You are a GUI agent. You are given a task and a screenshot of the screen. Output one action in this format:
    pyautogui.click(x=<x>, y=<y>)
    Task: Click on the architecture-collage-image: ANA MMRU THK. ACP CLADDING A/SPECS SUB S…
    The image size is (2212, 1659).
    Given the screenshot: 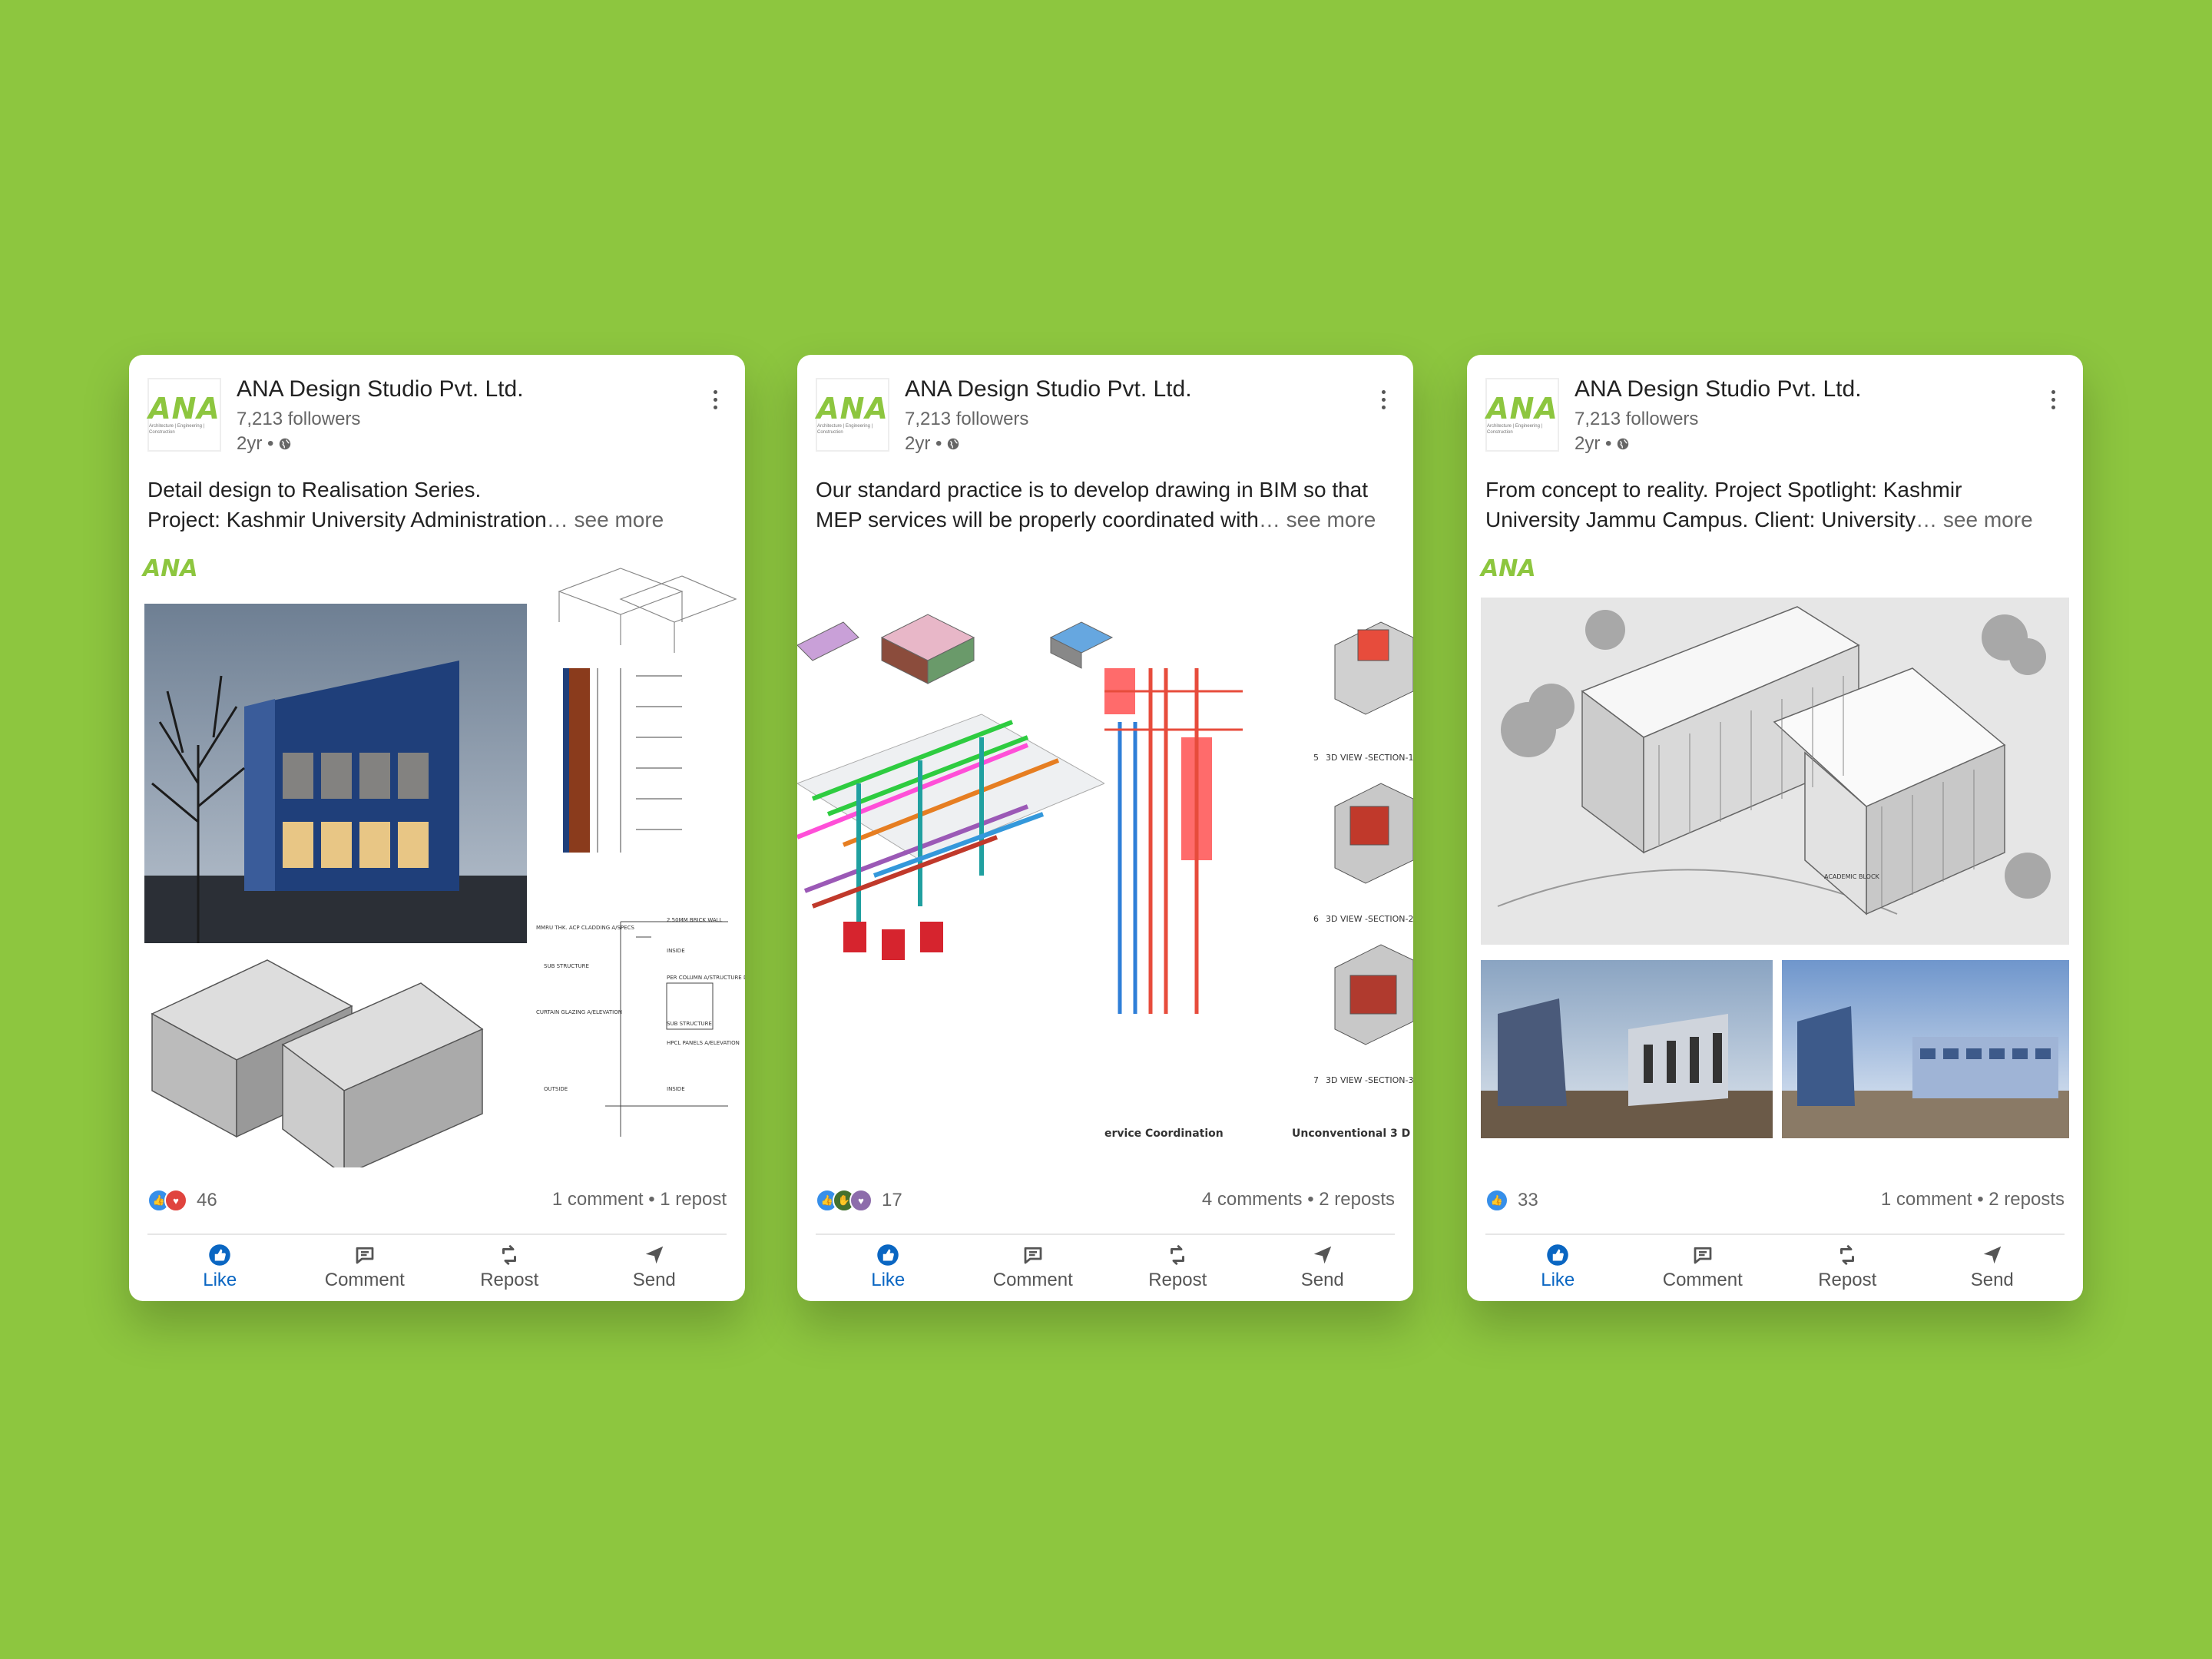 What is the action you would take?
    pyautogui.click(x=443, y=866)
    